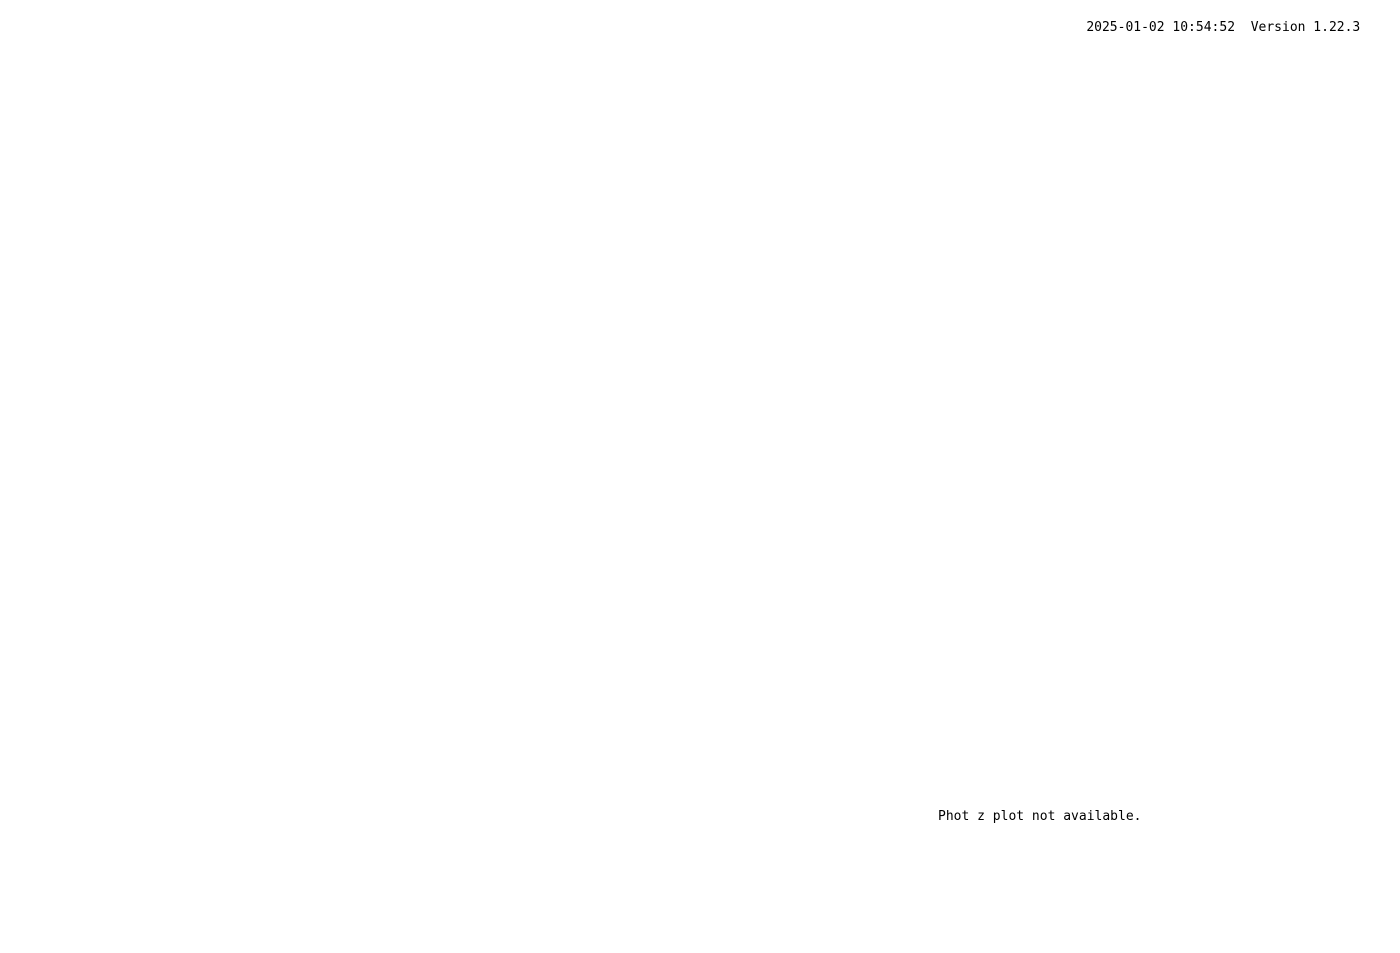 Image resolution: width=1400 pixels, height=953 pixels. Describe the element at coordinates (1040, 816) in the screenshot. I see `photz-note: Phot z plot not available.` at that location.